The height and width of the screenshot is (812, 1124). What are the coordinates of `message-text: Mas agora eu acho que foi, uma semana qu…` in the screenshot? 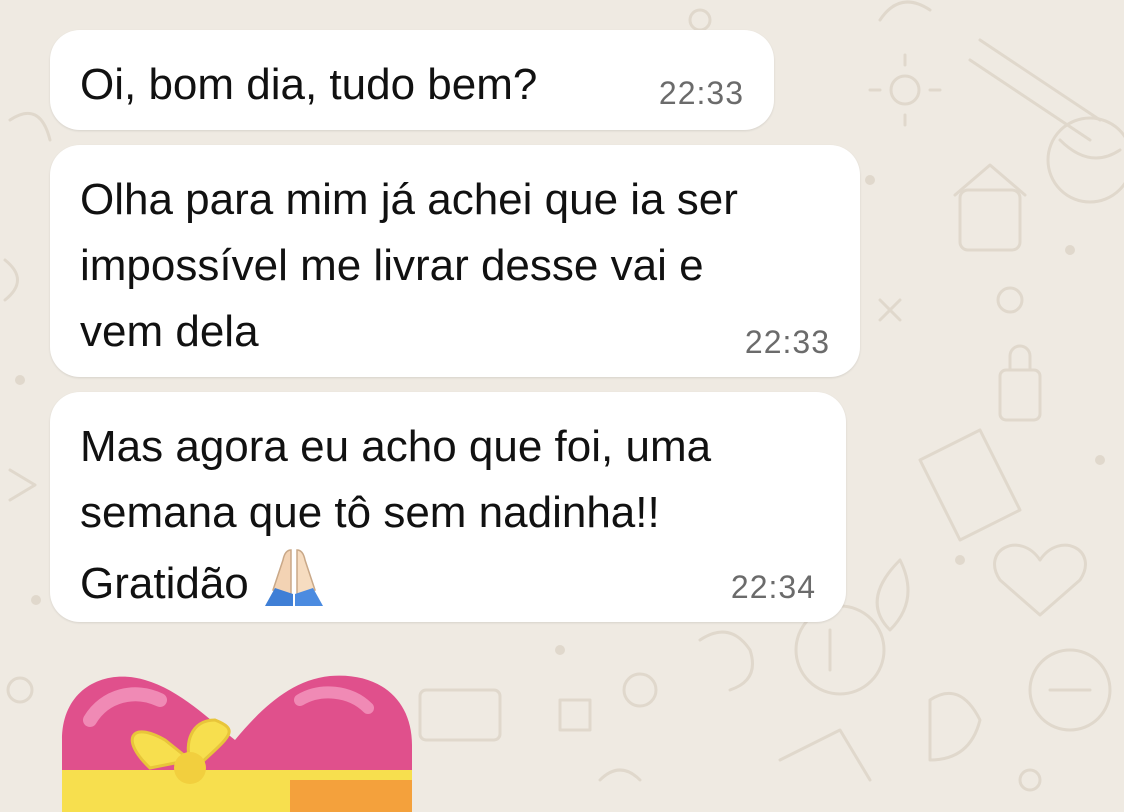 It's located at (395, 520).